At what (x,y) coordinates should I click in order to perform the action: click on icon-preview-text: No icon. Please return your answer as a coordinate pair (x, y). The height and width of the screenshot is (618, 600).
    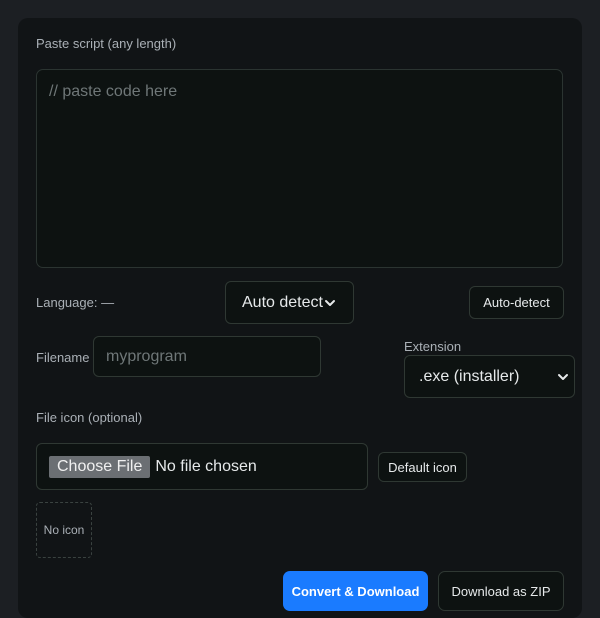
    Looking at the image, I should click on (64, 530).